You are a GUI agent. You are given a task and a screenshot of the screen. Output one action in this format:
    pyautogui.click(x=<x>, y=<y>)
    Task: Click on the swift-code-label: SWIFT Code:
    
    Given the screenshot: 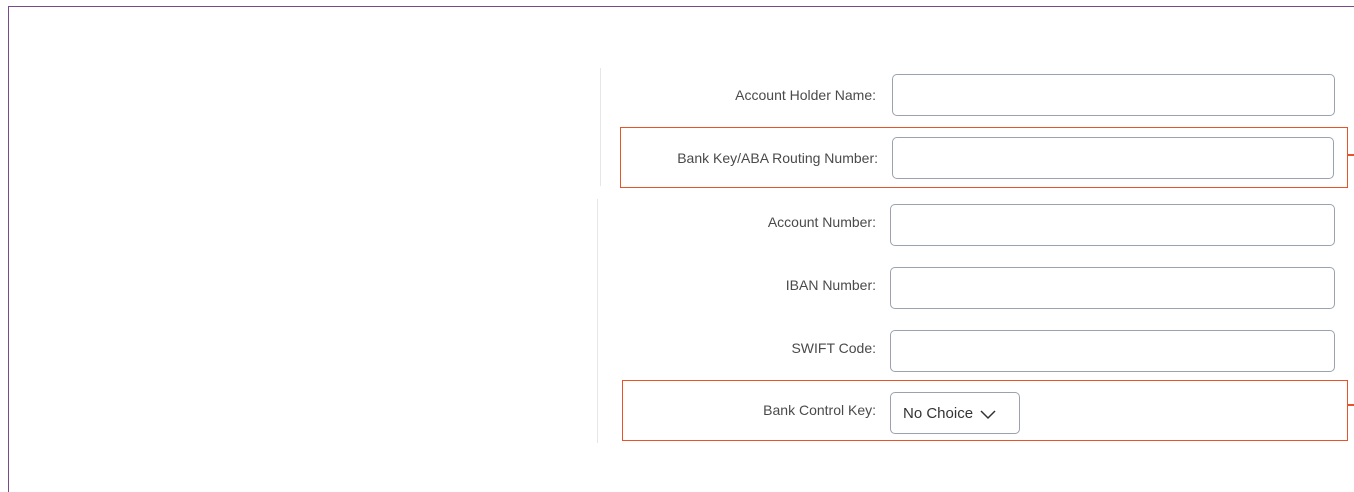 What is the action you would take?
    pyautogui.click(x=833, y=348)
    